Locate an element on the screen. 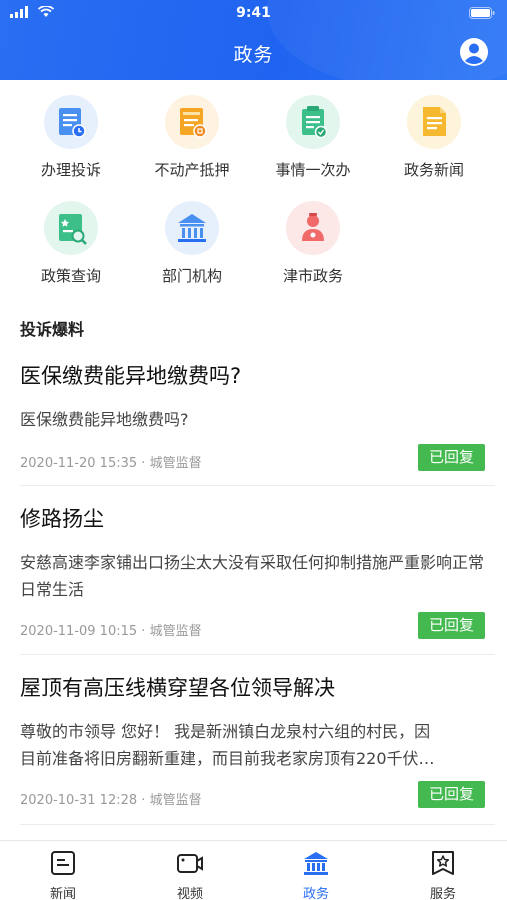  tab-label: 视频 is located at coordinates (189, 893).